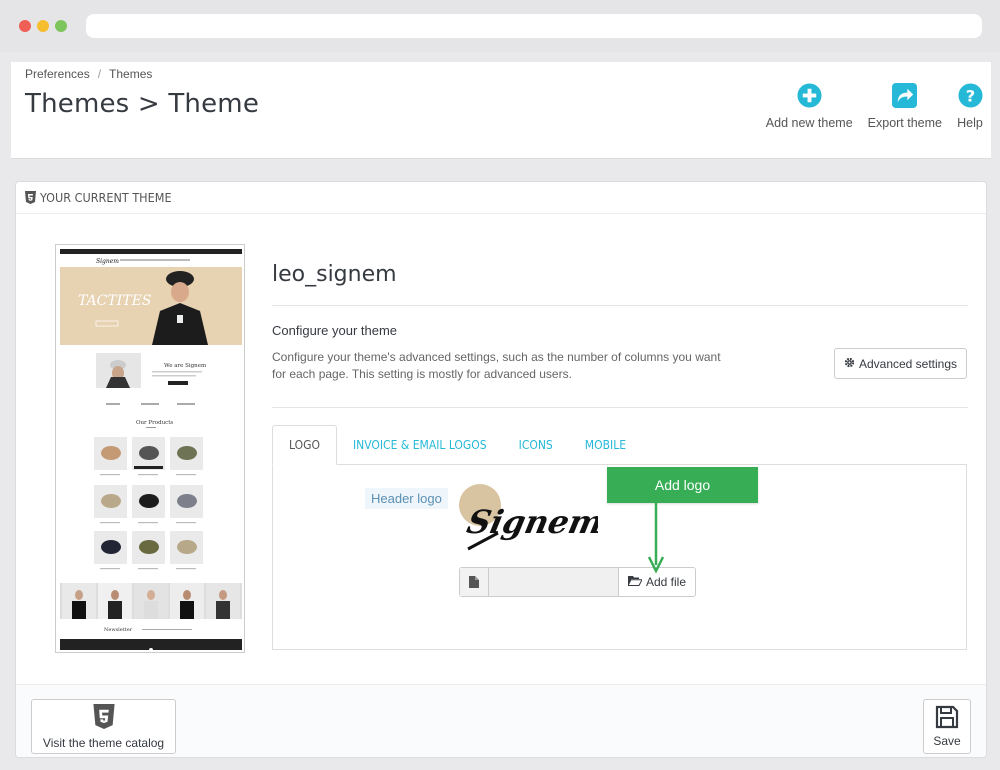  Describe the element at coordinates (406, 498) in the screenshot. I see `header-logo-label: Header logo` at that location.